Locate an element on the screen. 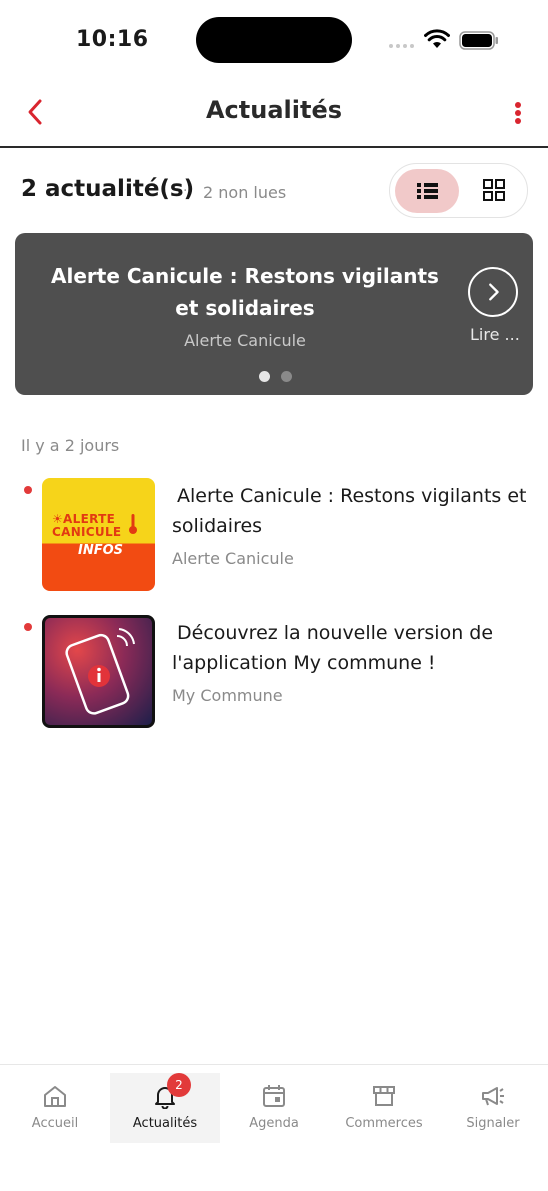  tab-commerces: Commerces is located at coordinates (384, 1108).